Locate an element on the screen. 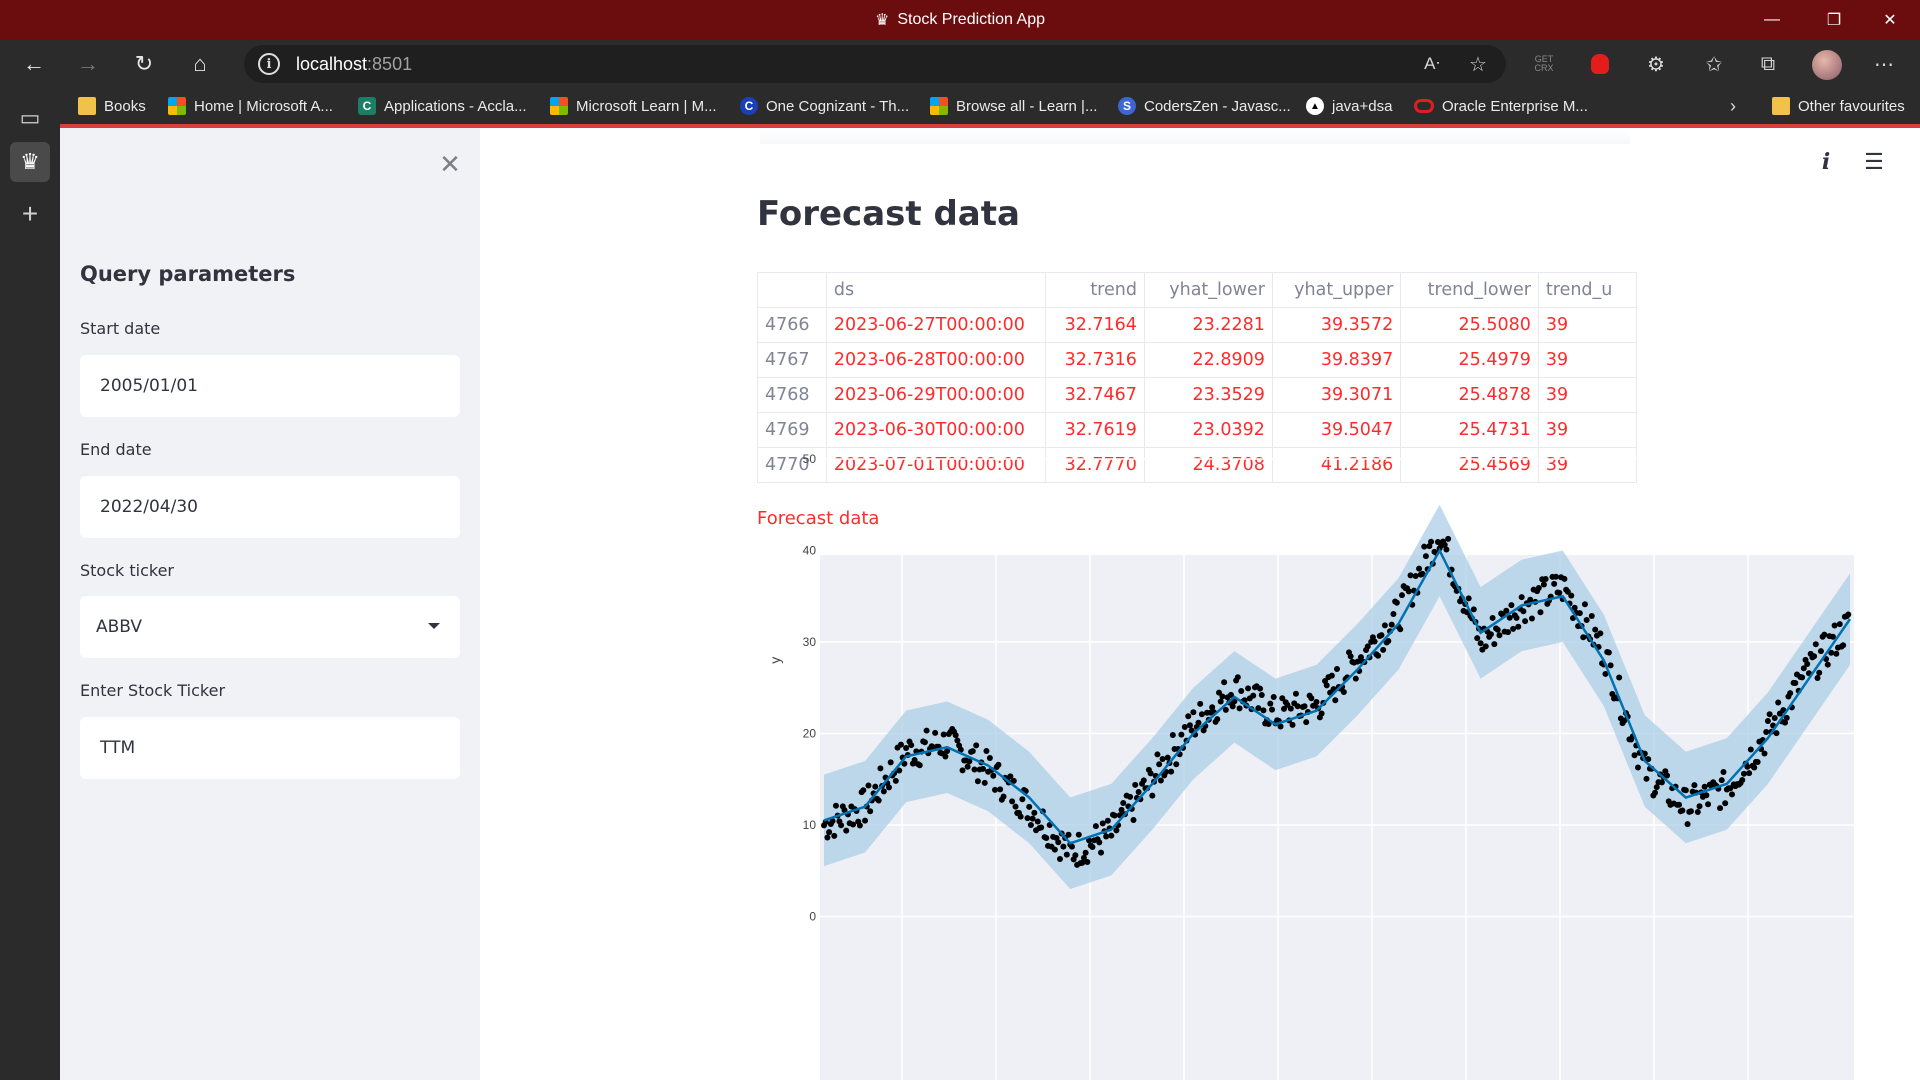 The width and height of the screenshot is (1920, 1080). stop-extension-icon is located at coordinates (1600, 64).